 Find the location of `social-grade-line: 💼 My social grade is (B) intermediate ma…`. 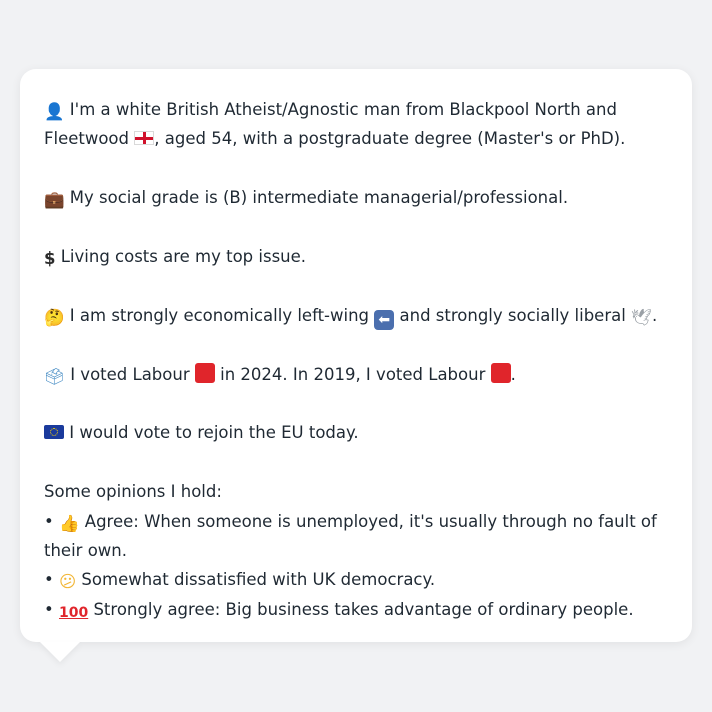

social-grade-line: 💼 My social grade is (B) intermediate ma… is located at coordinates (356, 197).